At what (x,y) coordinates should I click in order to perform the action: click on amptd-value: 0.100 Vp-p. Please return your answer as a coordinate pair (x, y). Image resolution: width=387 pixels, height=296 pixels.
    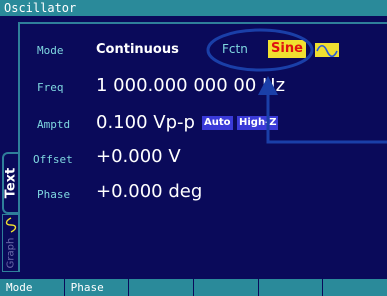
    Looking at the image, I should click on (145, 122).